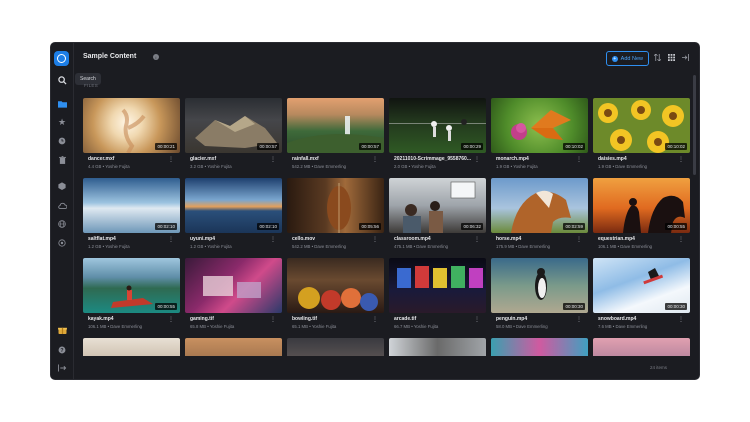  What do you see at coordinates (166, 146) in the screenshot?
I see `duration-badge: 00:00:21` at bounding box center [166, 146].